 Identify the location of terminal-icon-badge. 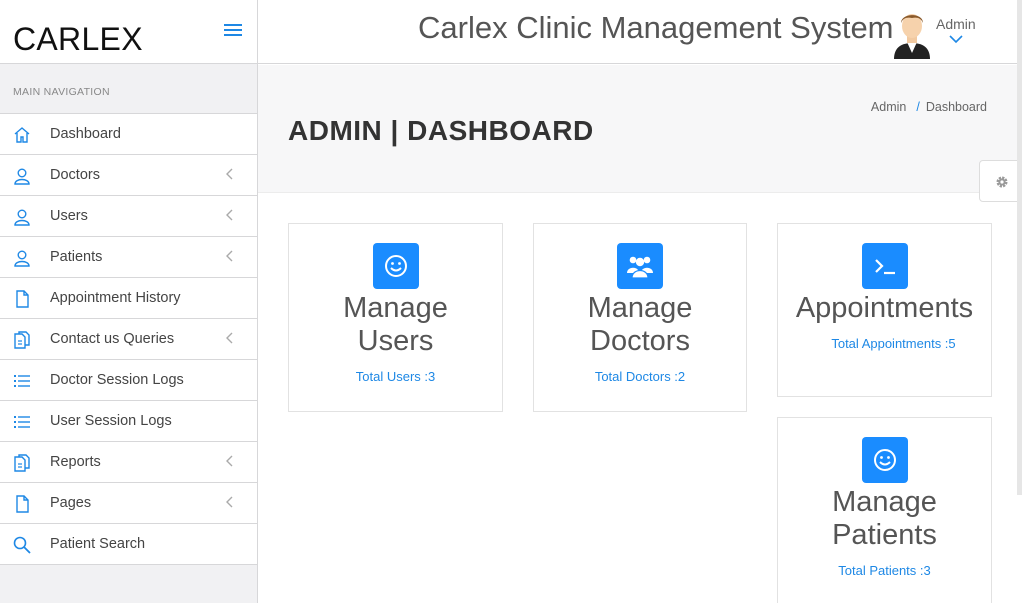
(884, 266).